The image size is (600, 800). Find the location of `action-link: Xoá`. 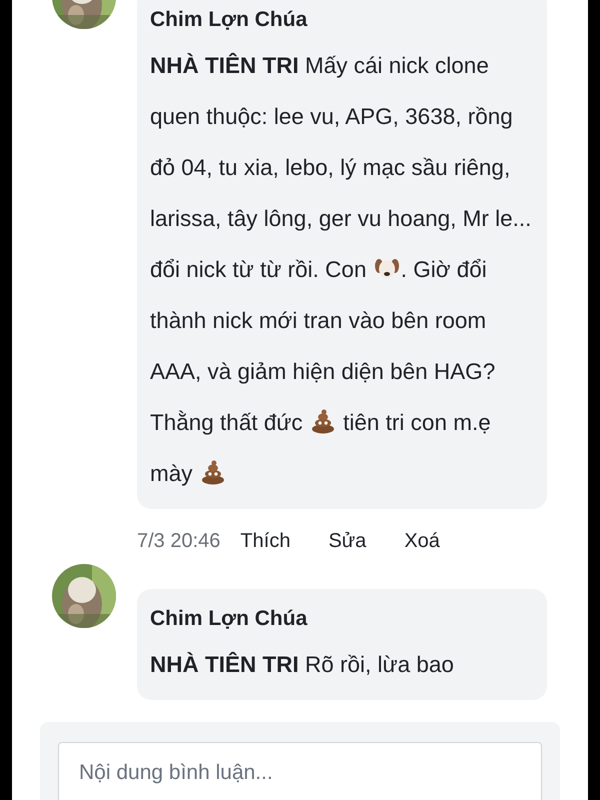

action-link: Xoá is located at coordinates (422, 541).